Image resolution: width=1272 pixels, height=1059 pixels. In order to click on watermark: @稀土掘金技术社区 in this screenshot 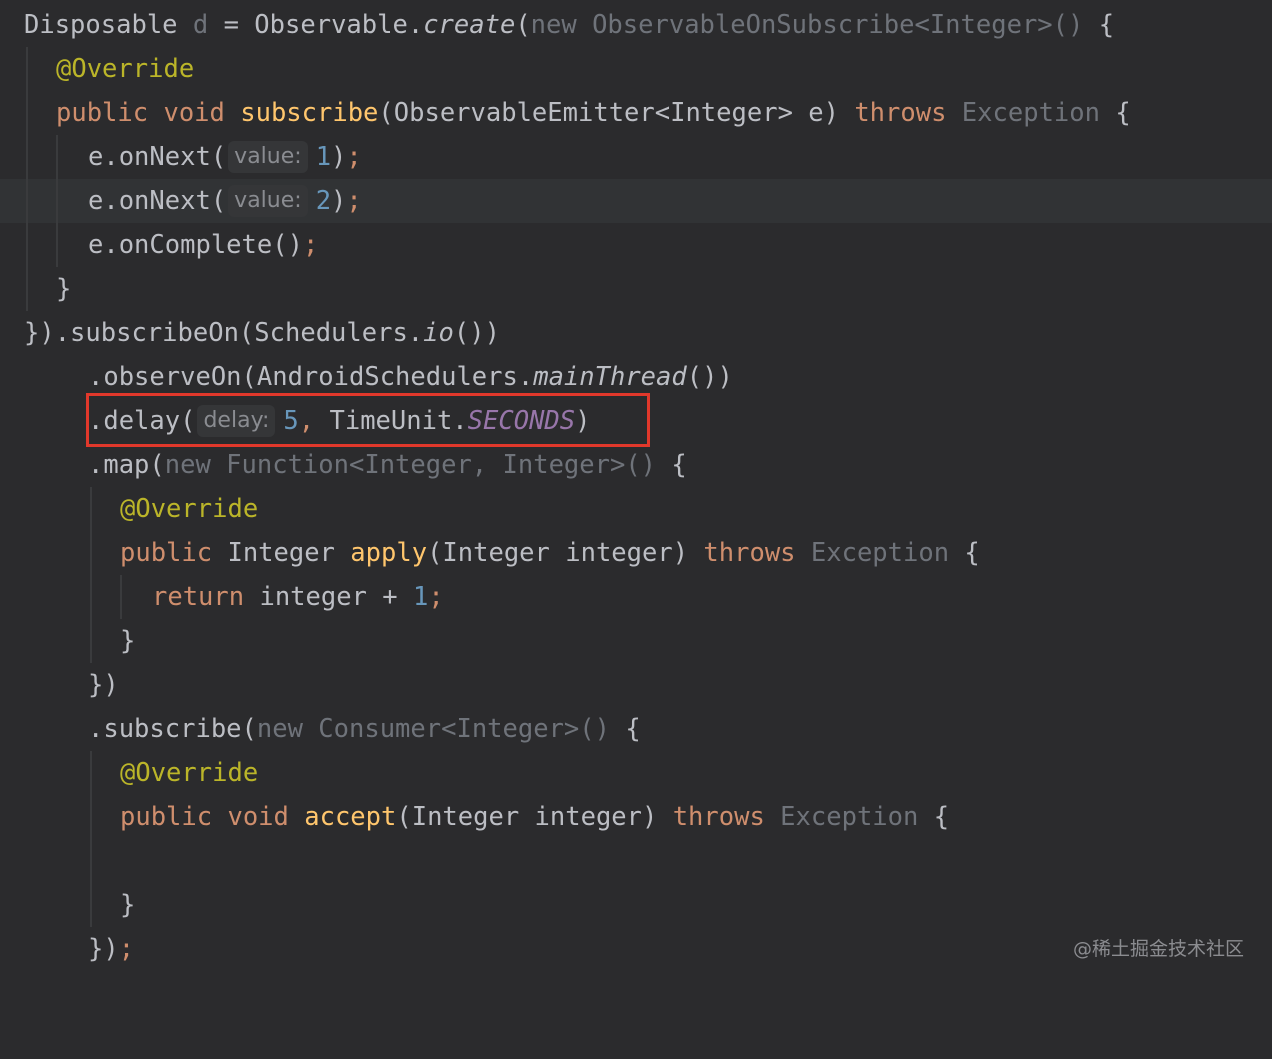, I will do `click(1158, 949)`.